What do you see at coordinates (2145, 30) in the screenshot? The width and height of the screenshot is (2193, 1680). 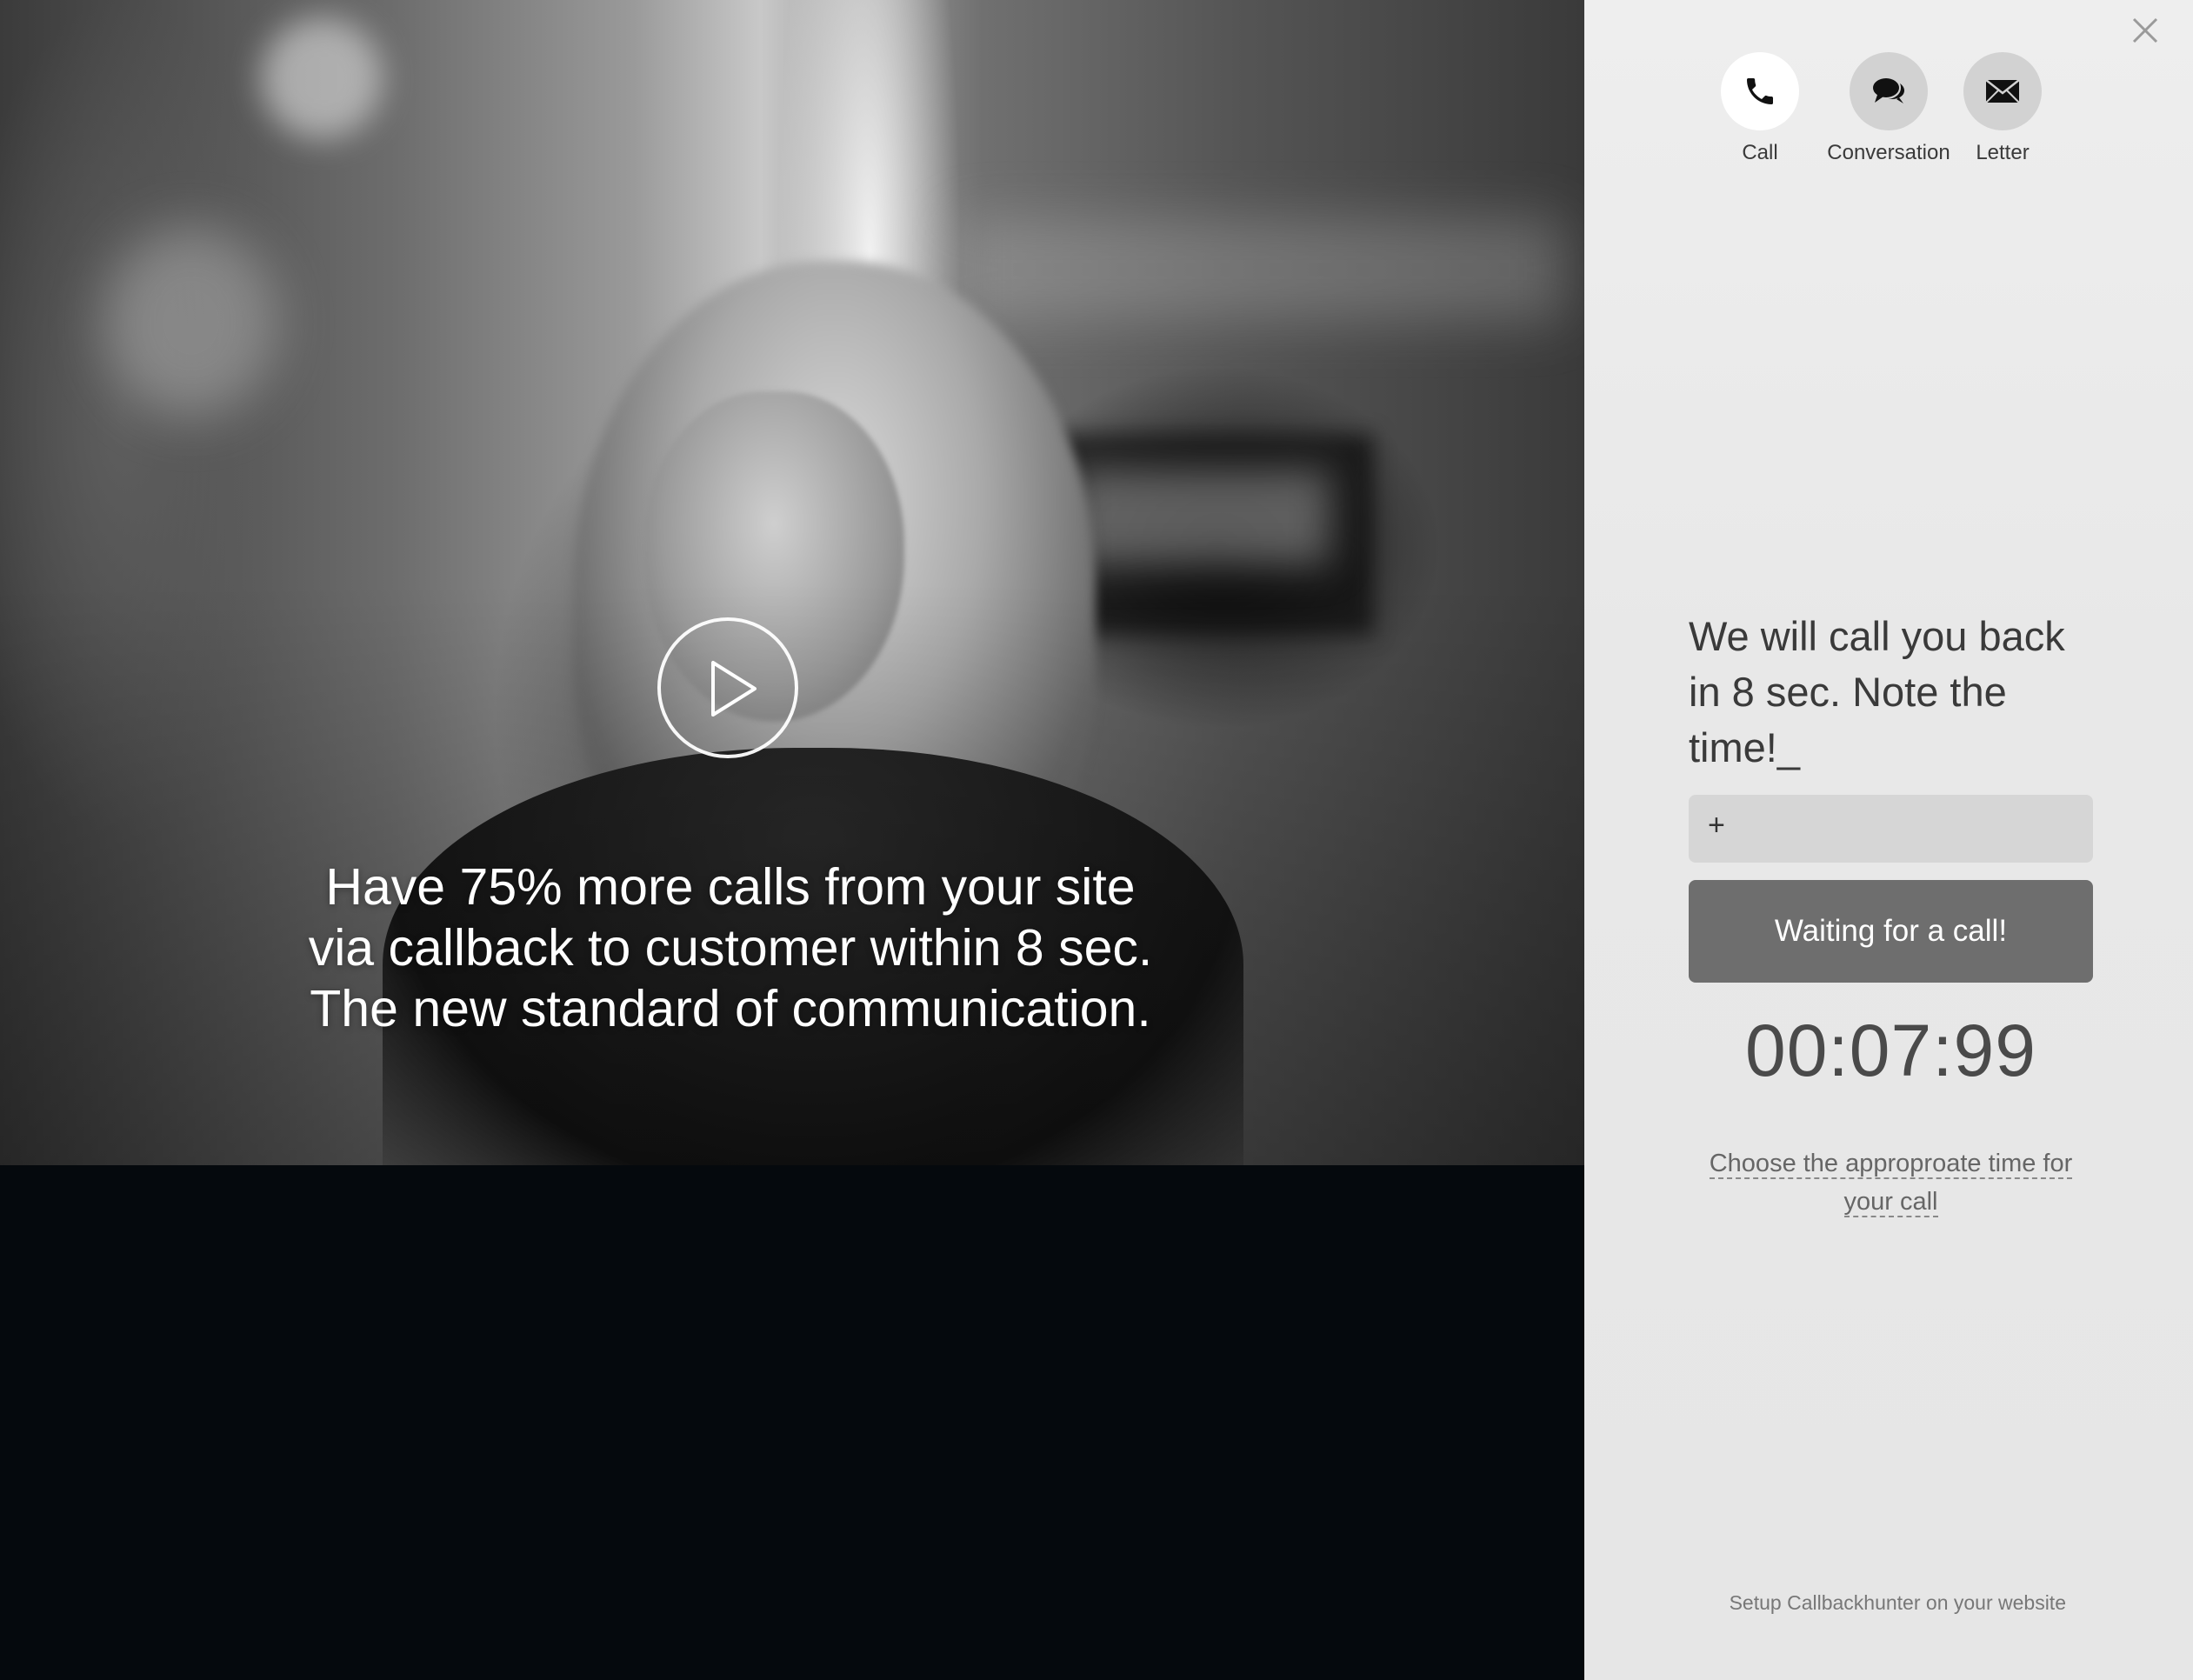 I see `close-icon` at bounding box center [2145, 30].